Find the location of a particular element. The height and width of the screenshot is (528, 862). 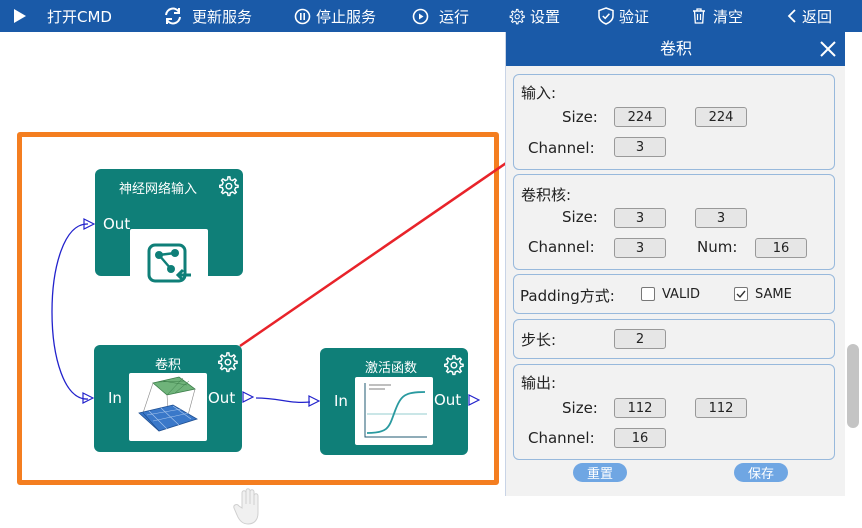

padding-group: Padding方式: VALID SAME is located at coordinates (674, 294).